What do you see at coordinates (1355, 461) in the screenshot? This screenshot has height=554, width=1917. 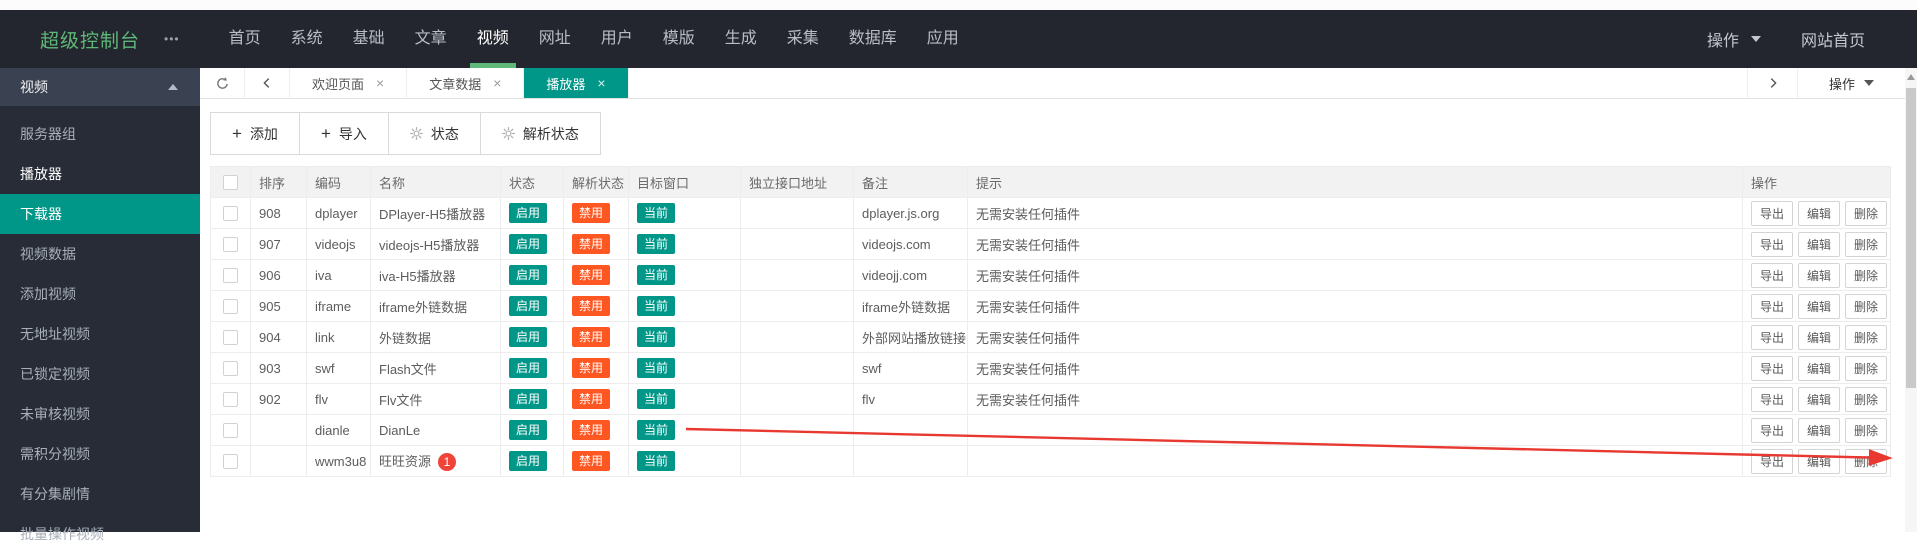 I see `tip-cell` at bounding box center [1355, 461].